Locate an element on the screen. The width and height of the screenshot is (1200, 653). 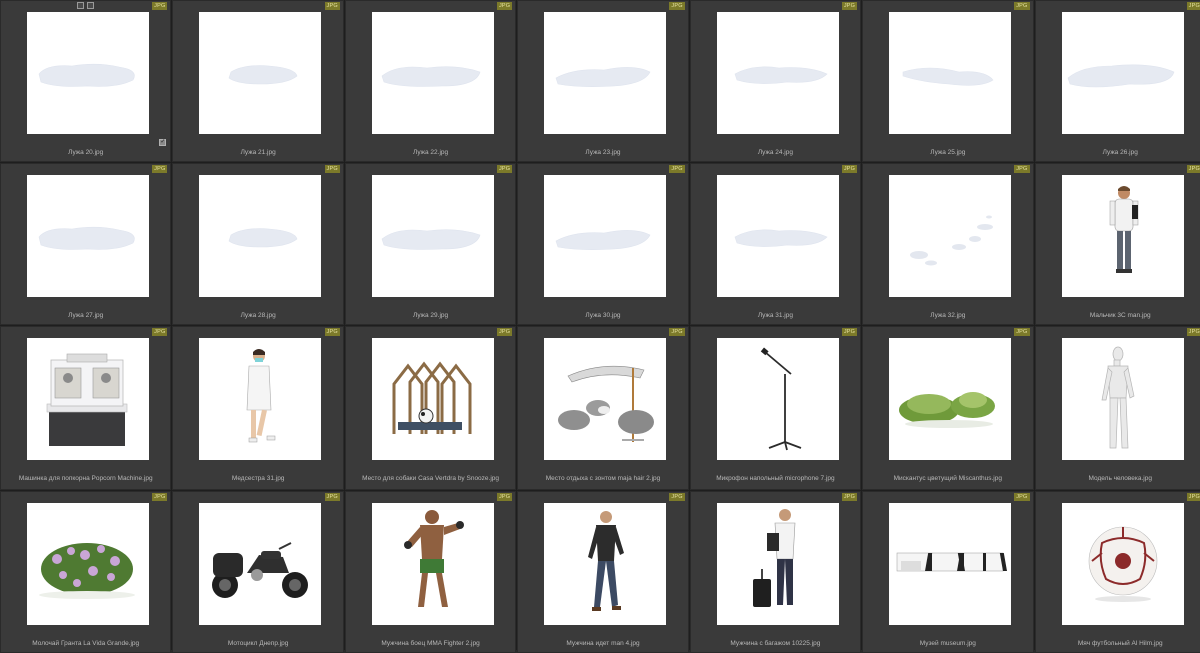
mannequin-image is located at coordinates (1122, 399).